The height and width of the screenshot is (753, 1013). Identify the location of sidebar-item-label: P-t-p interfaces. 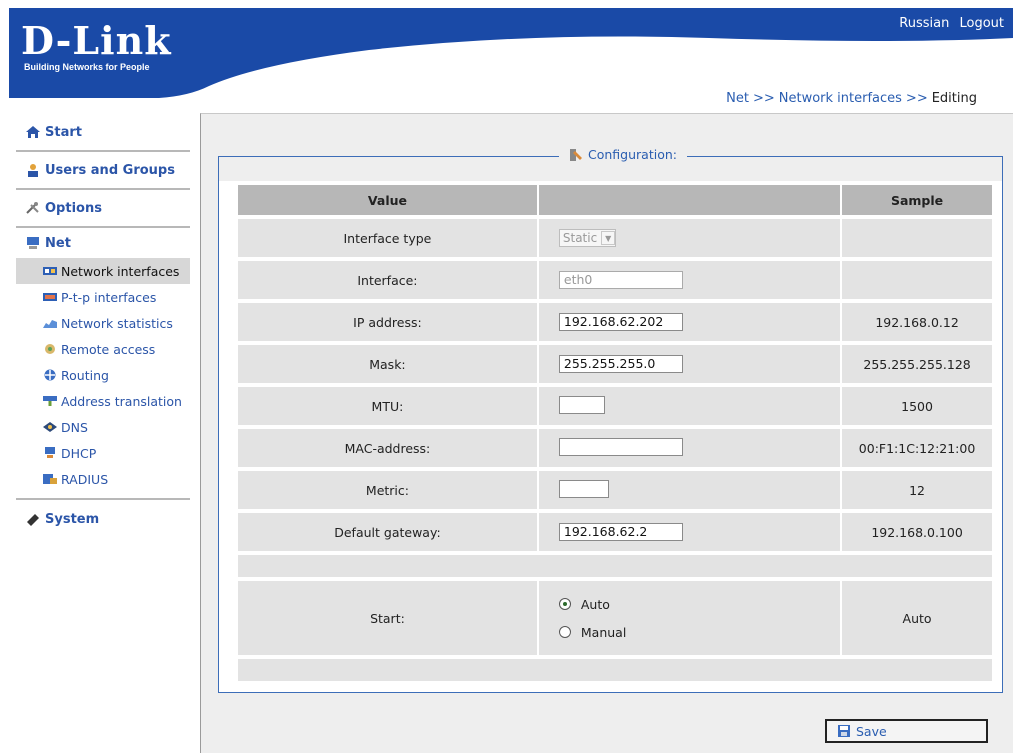
(109, 297).